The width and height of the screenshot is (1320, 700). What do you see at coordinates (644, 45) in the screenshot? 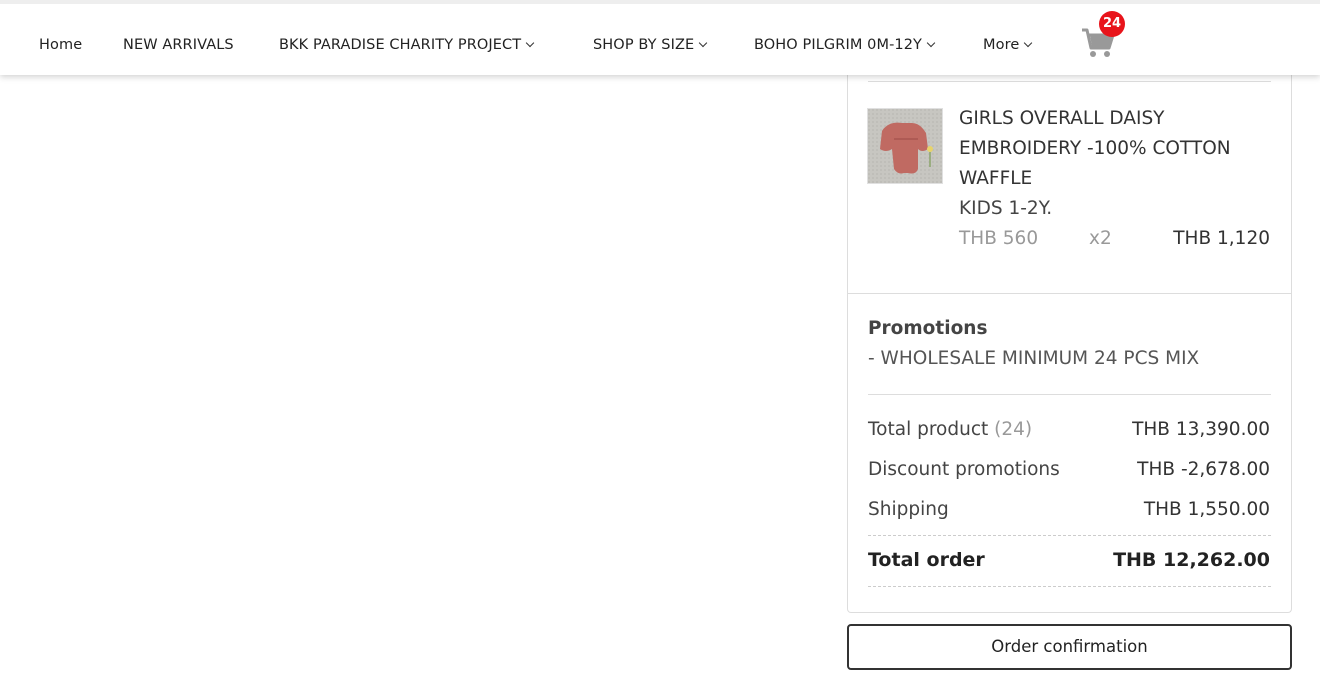
I see `nav-shop-by-size-label: SHOP BY SIZE` at bounding box center [644, 45].